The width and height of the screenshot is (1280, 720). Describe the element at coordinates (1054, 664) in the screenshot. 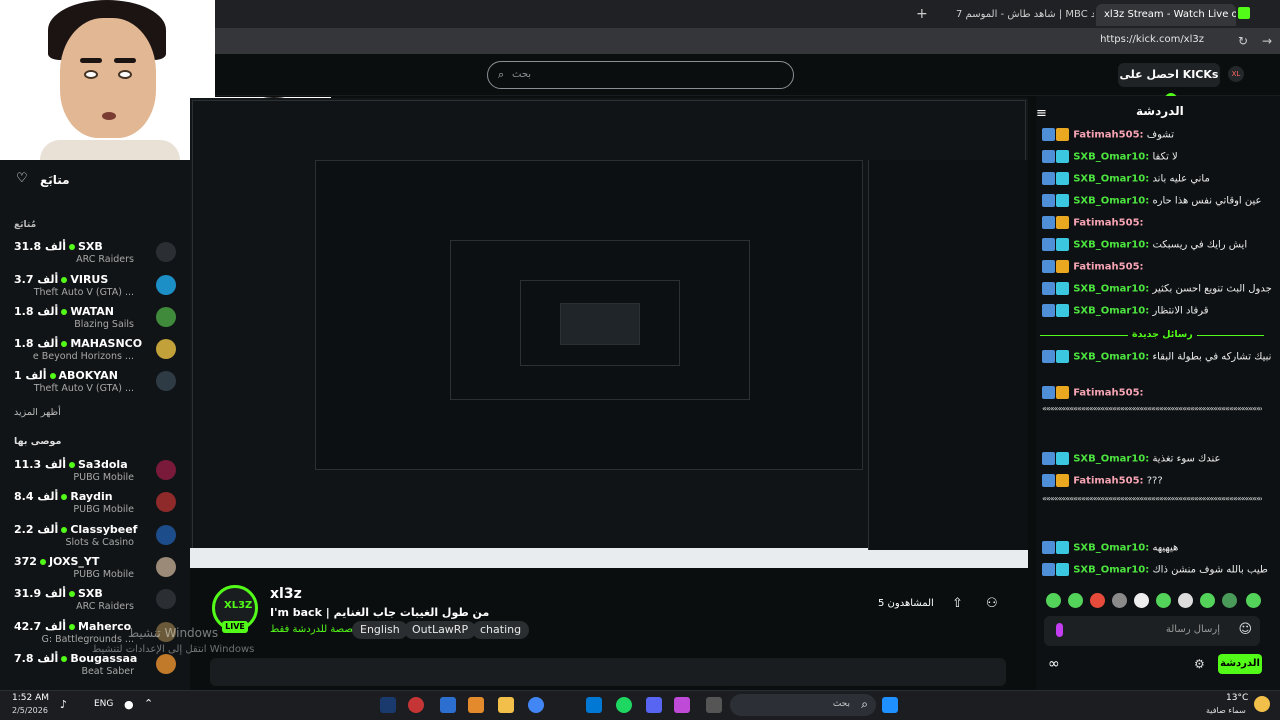

I see `infinity-icon: ∞` at that location.